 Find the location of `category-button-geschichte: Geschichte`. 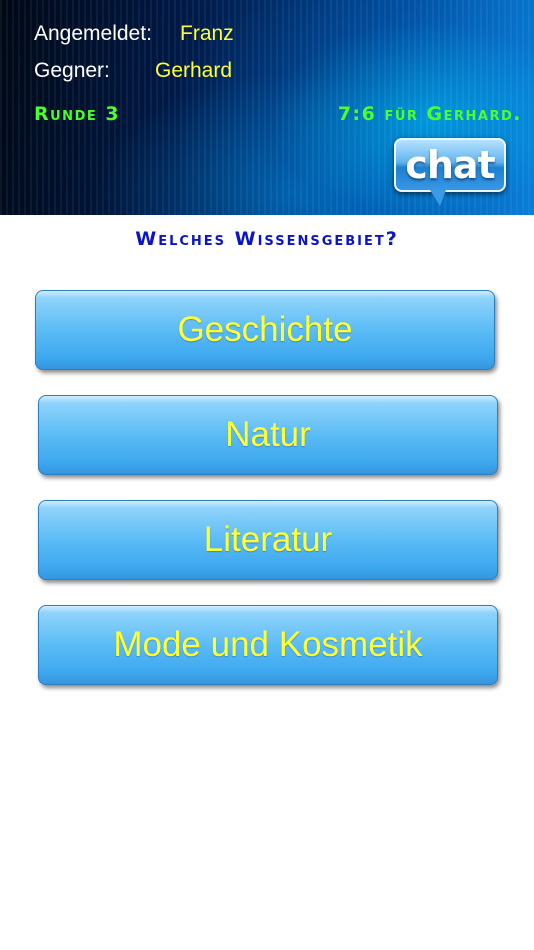

category-button-geschichte: Geschichte is located at coordinates (265, 330).